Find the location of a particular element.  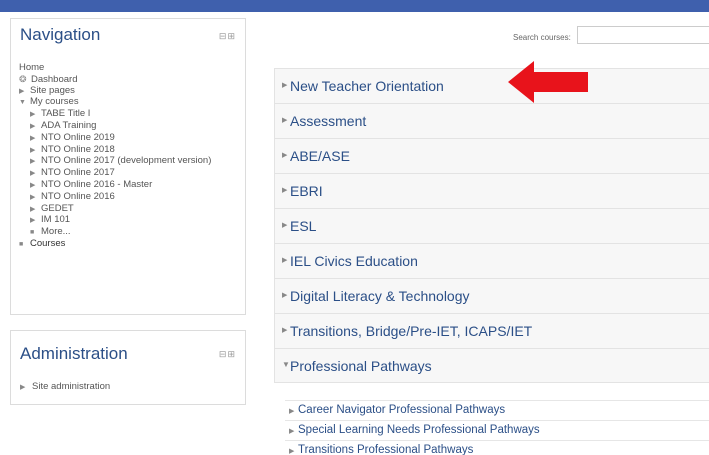

category-item: ▶ Transitions, Bridge/Pre-IET, ICAPS/IET is located at coordinates (491, 330).